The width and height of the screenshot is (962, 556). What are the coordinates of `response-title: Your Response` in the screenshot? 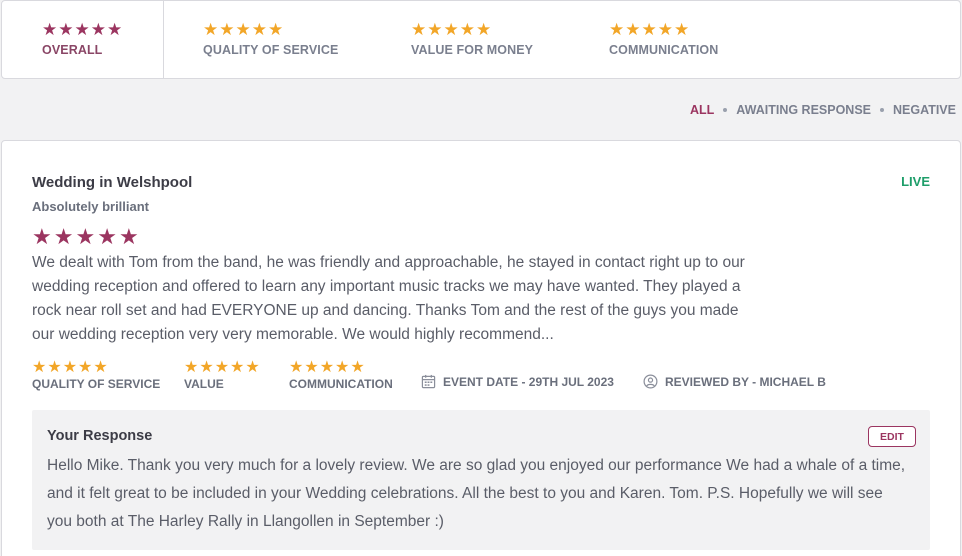 It's located at (100, 436).